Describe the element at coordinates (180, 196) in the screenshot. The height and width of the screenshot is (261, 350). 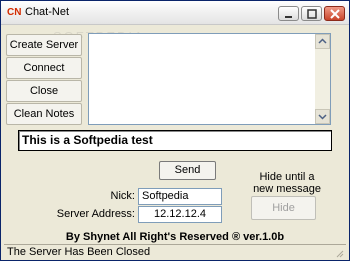
I see `nick-field: Softpedia` at that location.